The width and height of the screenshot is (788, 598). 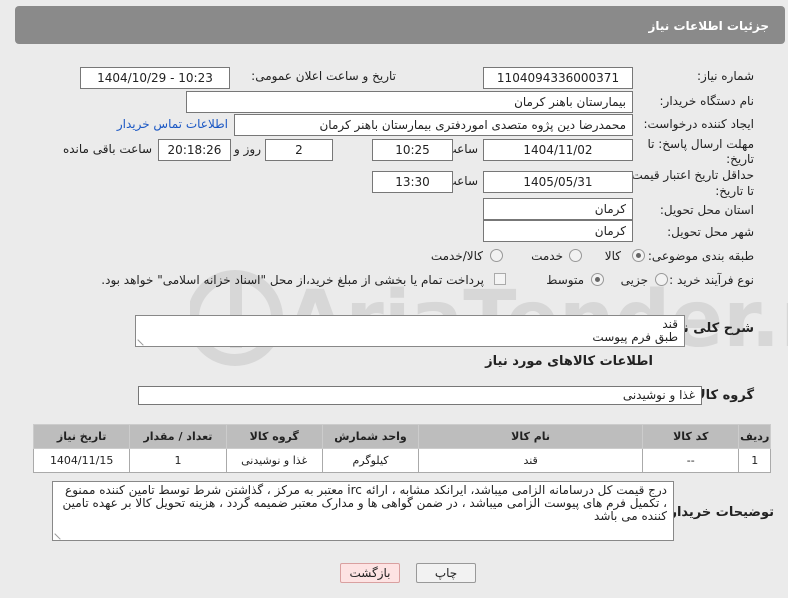 What do you see at coordinates (370, 436) in the screenshot?
I see `col-unit: واحد شمارش` at bounding box center [370, 436].